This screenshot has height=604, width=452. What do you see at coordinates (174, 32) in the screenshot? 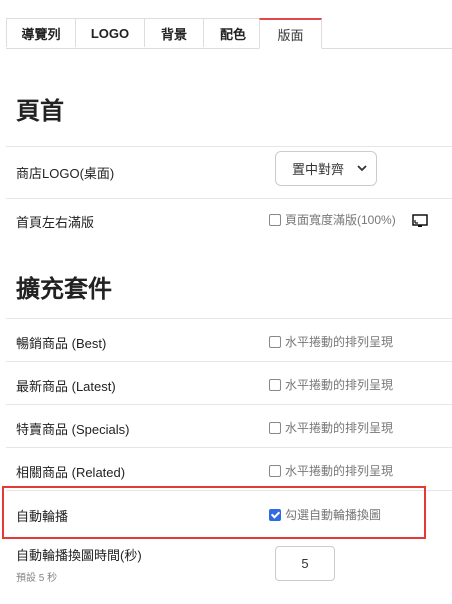
I see `tab-background: 背景` at bounding box center [174, 32].